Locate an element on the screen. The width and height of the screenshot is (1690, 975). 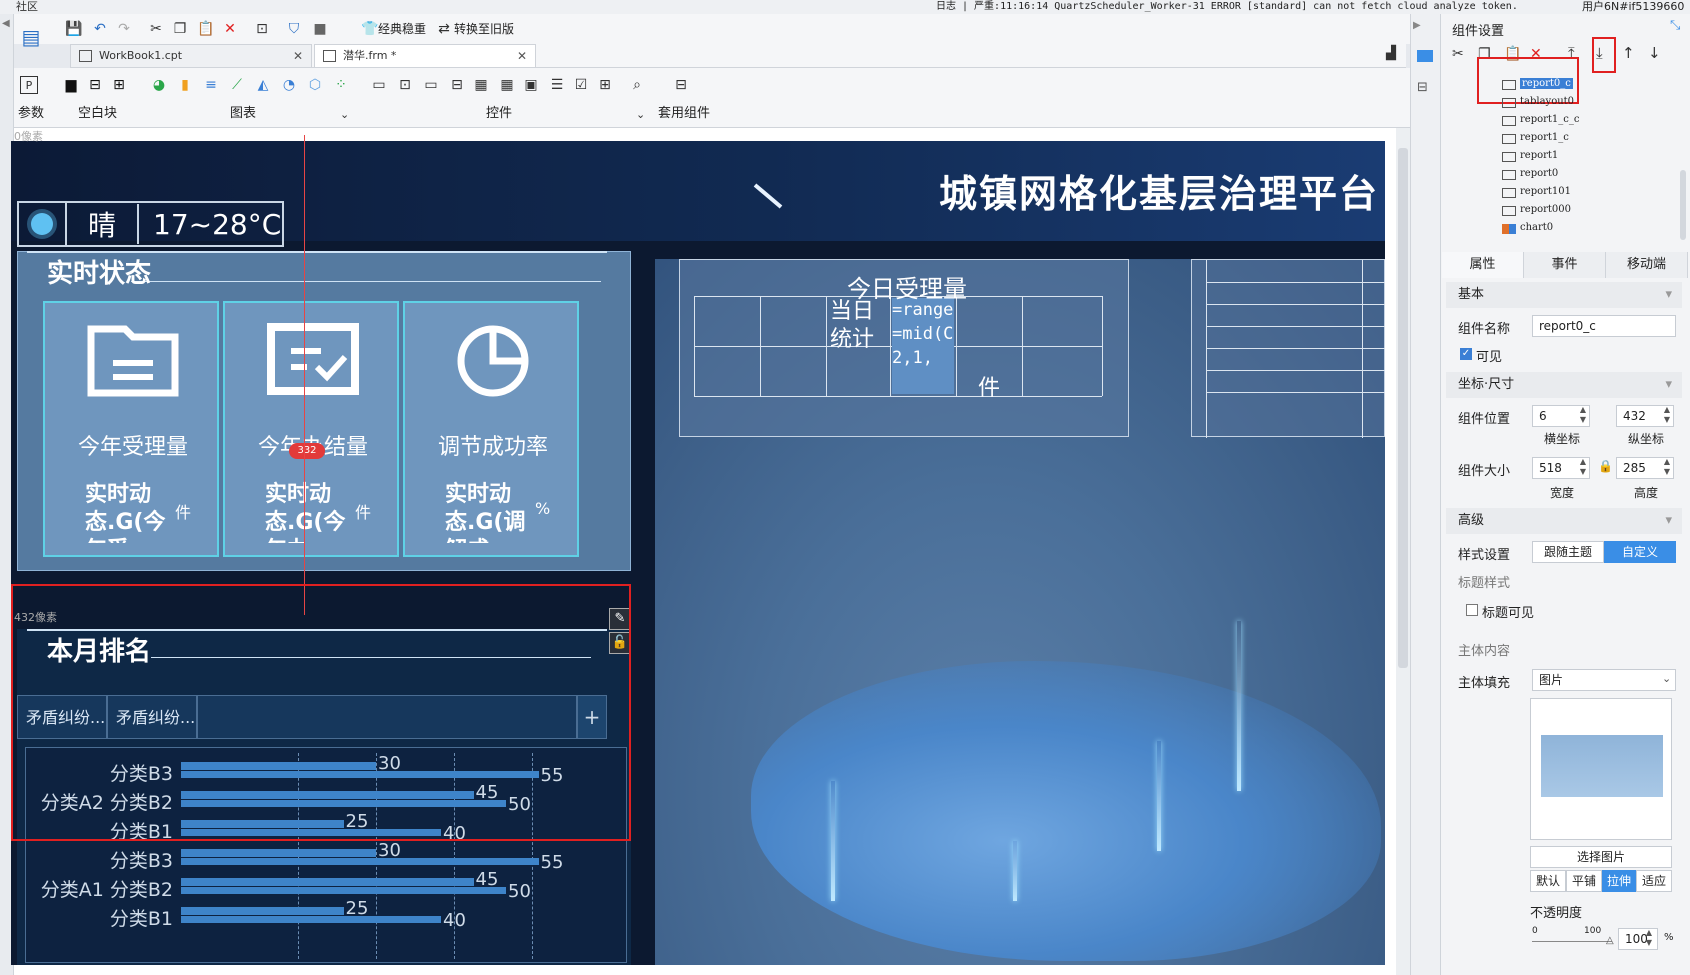
area-chart-icon: ◭ is located at coordinates (263, 85).